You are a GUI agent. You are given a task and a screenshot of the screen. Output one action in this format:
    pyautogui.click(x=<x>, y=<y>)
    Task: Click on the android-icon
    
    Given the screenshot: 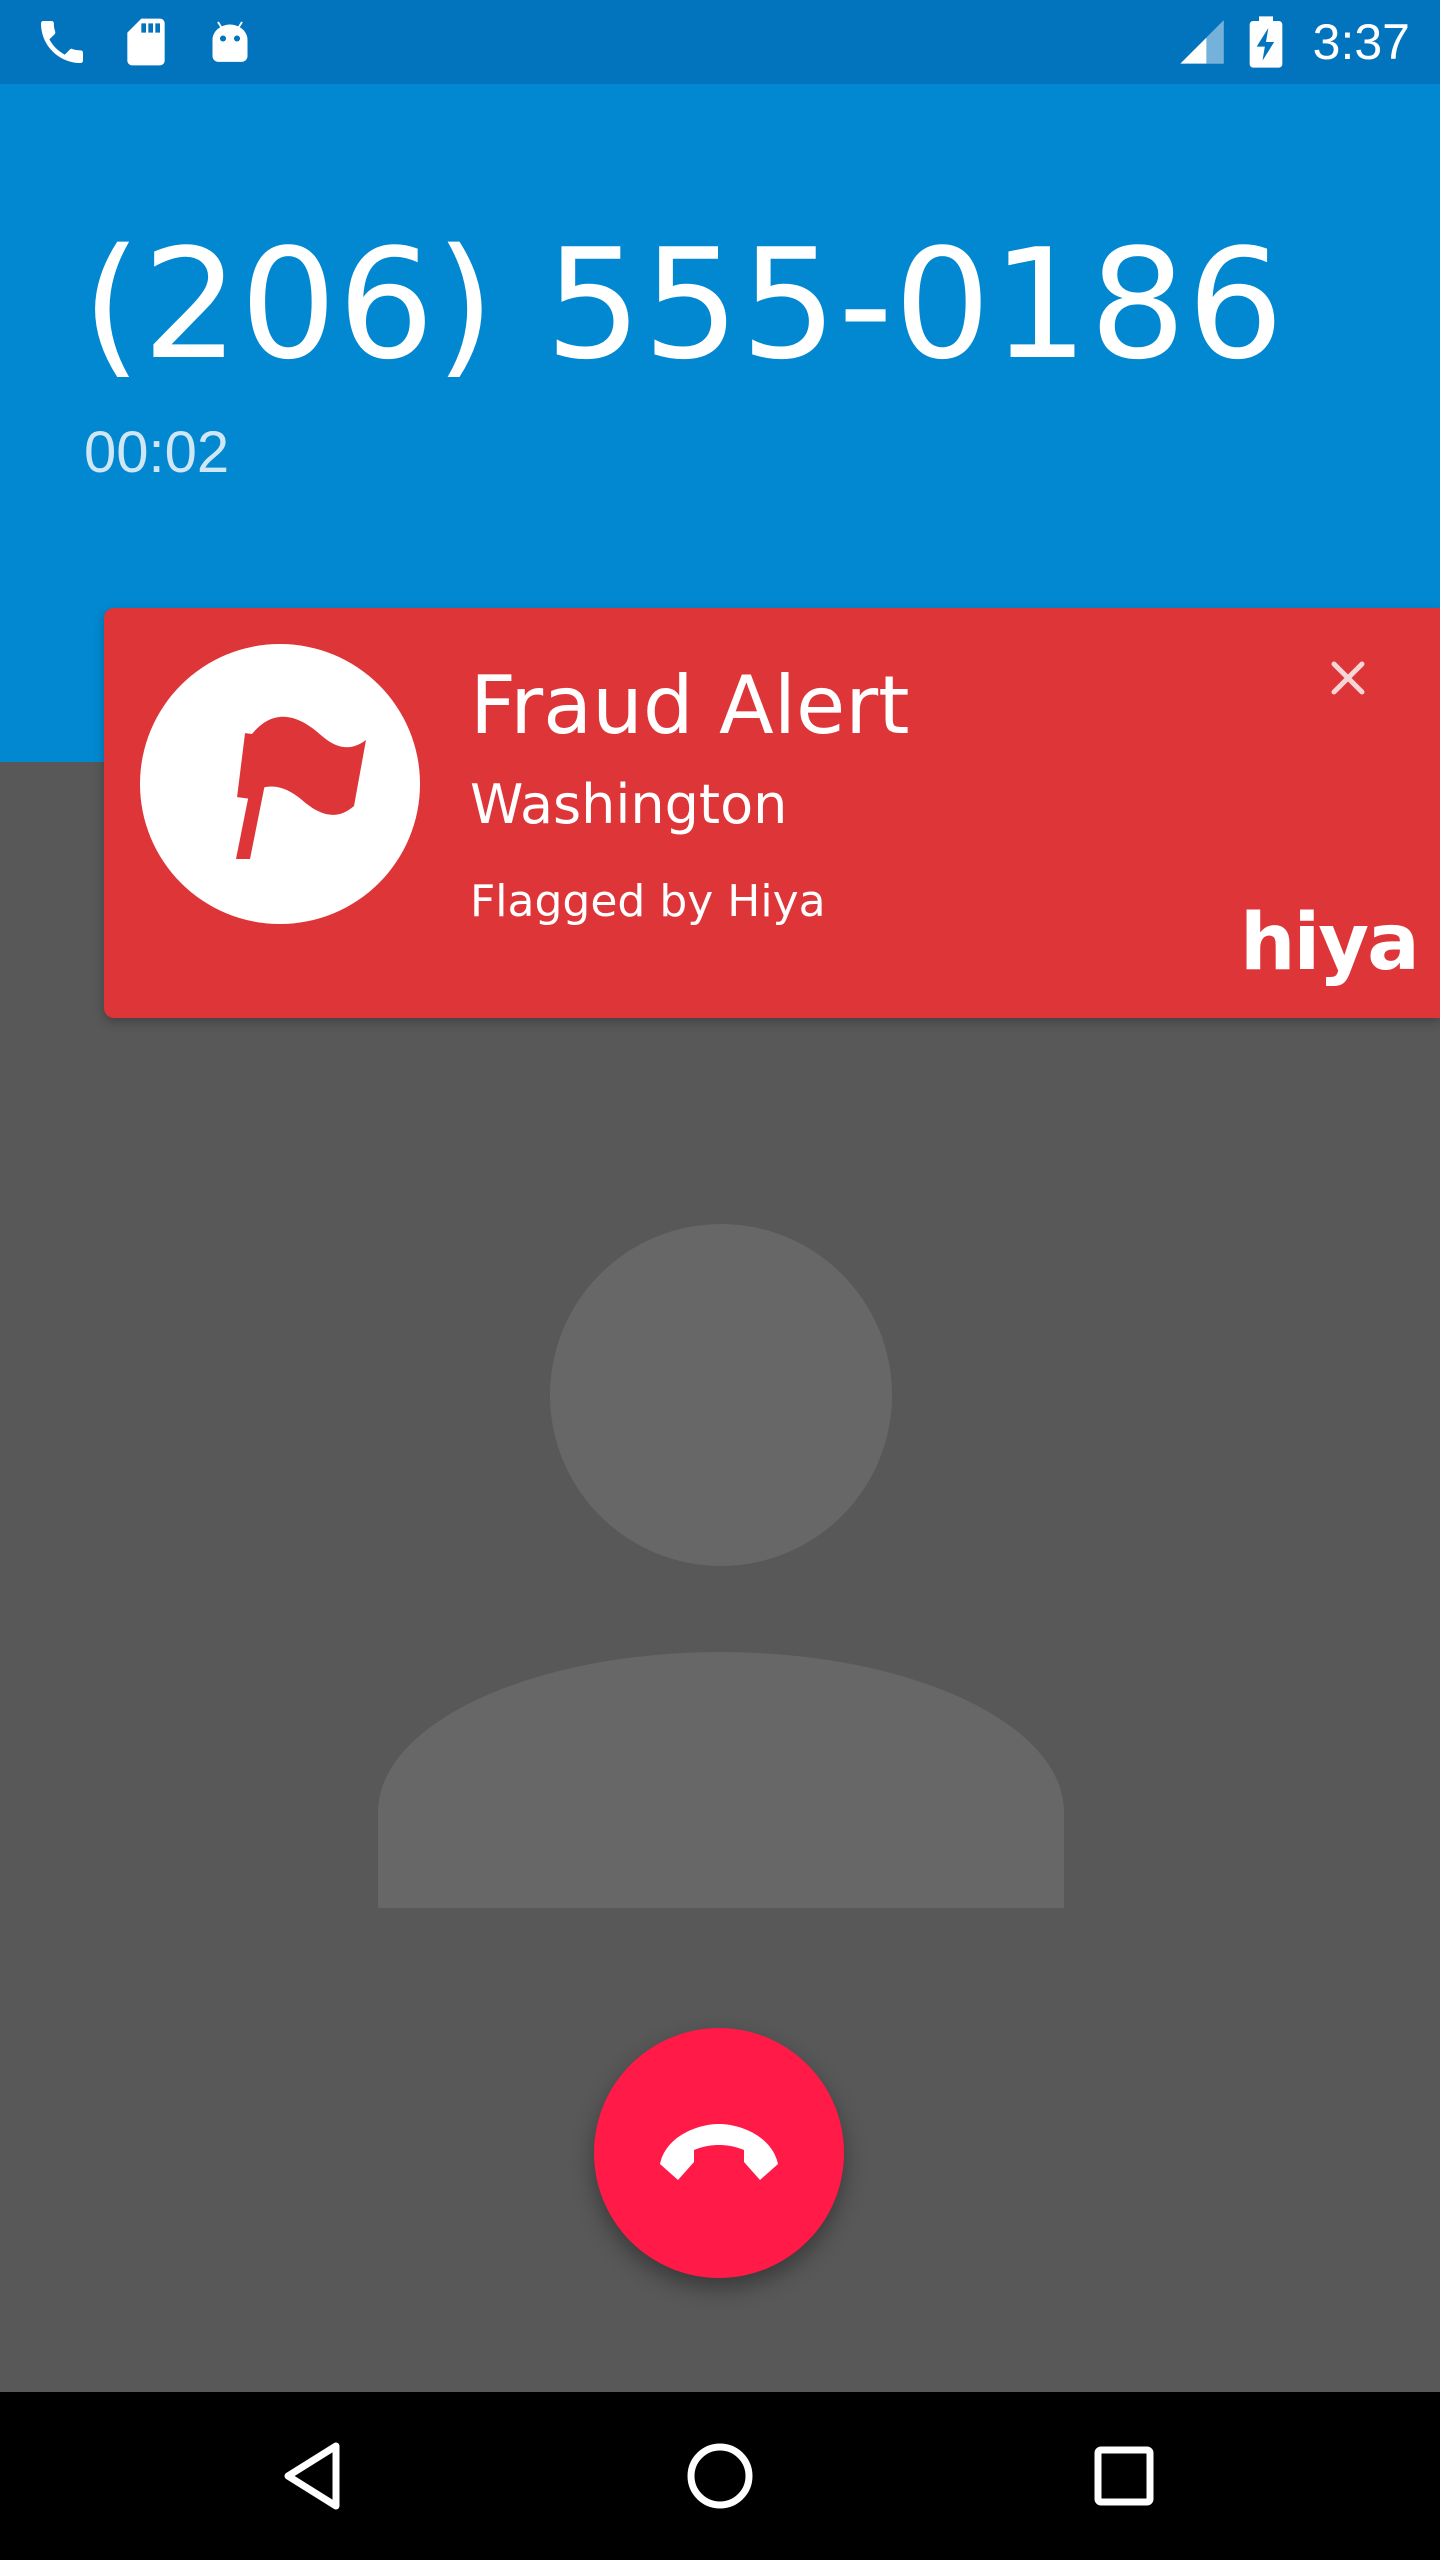 What is the action you would take?
    pyautogui.click(x=230, y=42)
    